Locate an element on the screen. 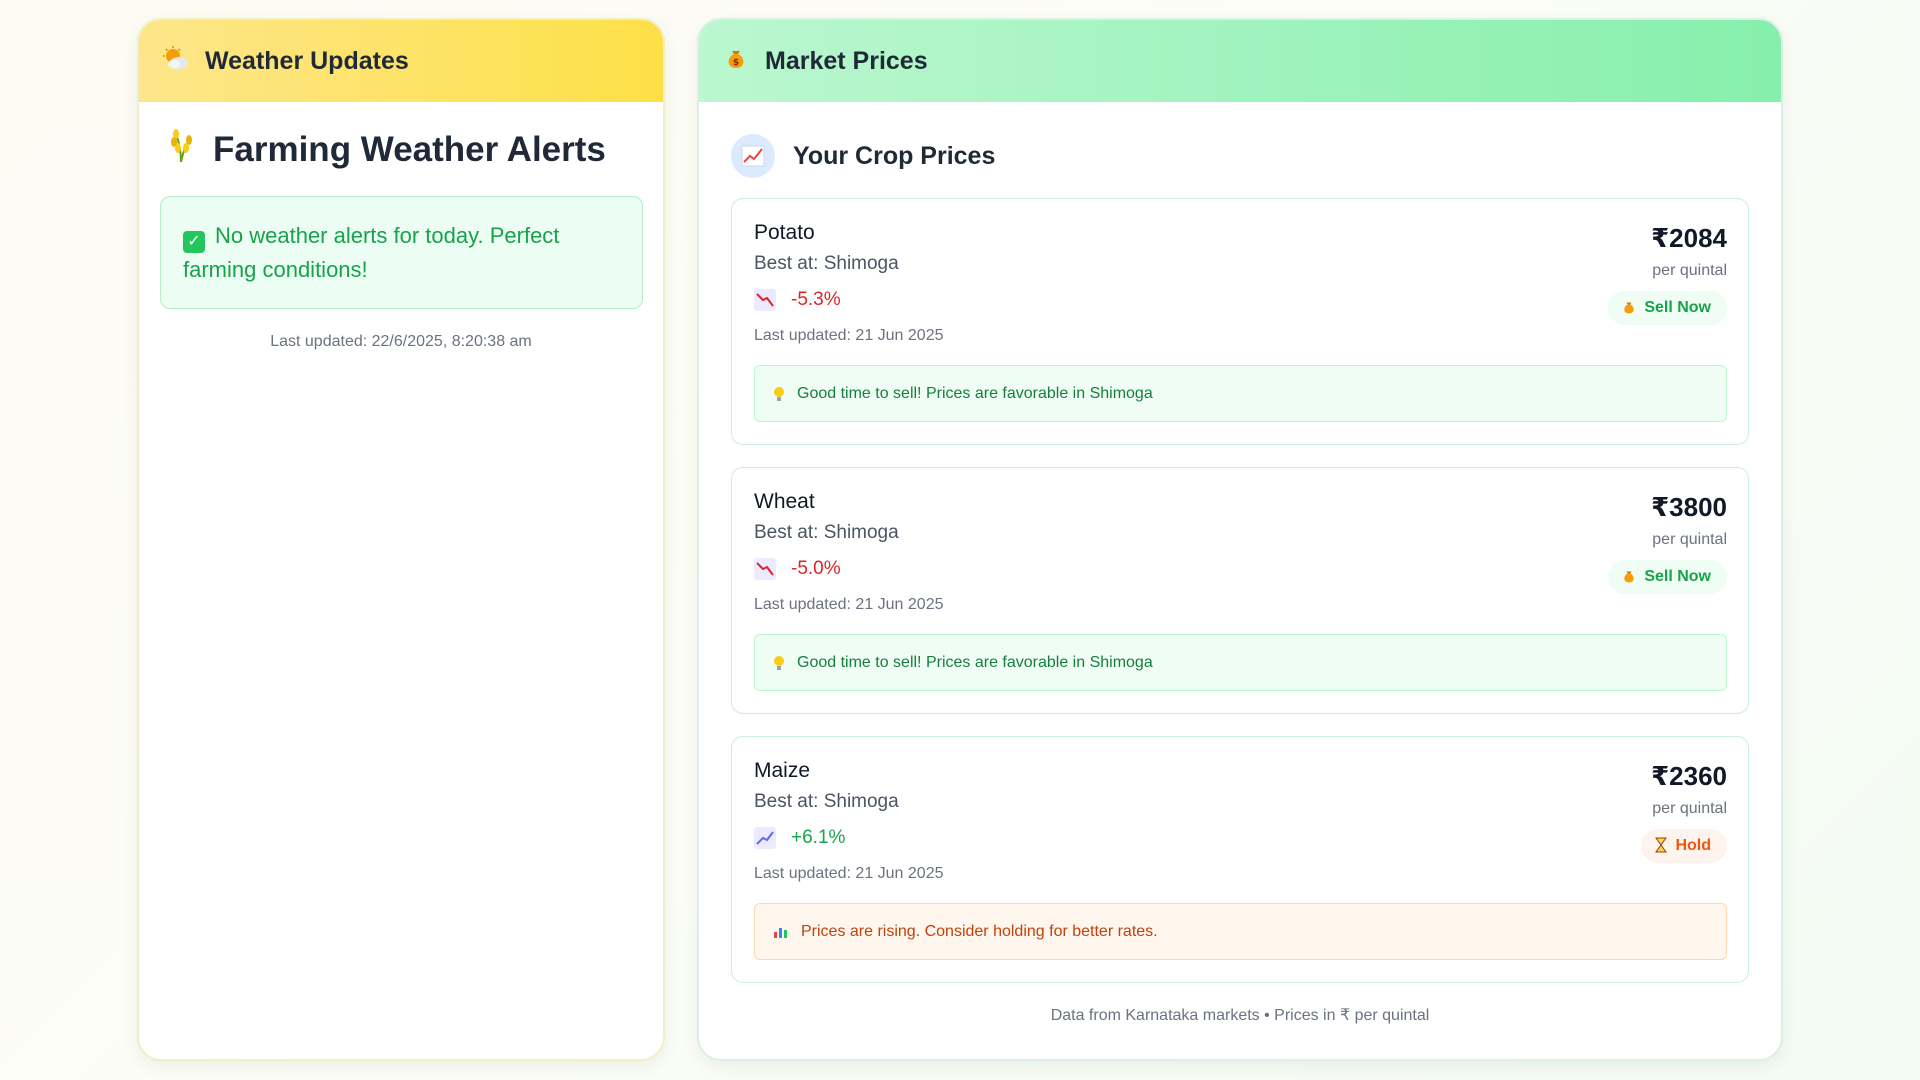 This screenshot has height=1080, width=1920. money-bag-icon: $ is located at coordinates (736, 61).